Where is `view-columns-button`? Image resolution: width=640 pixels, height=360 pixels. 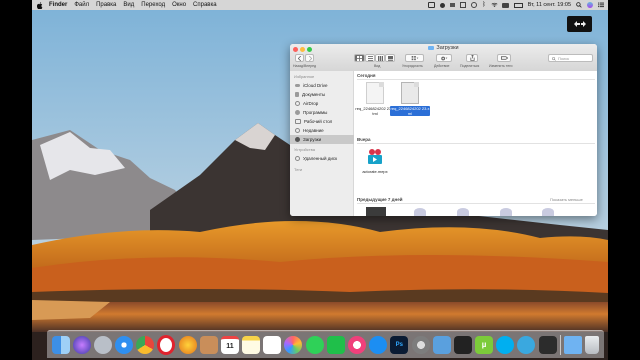
view-columns-button is located at coordinates (380, 58).